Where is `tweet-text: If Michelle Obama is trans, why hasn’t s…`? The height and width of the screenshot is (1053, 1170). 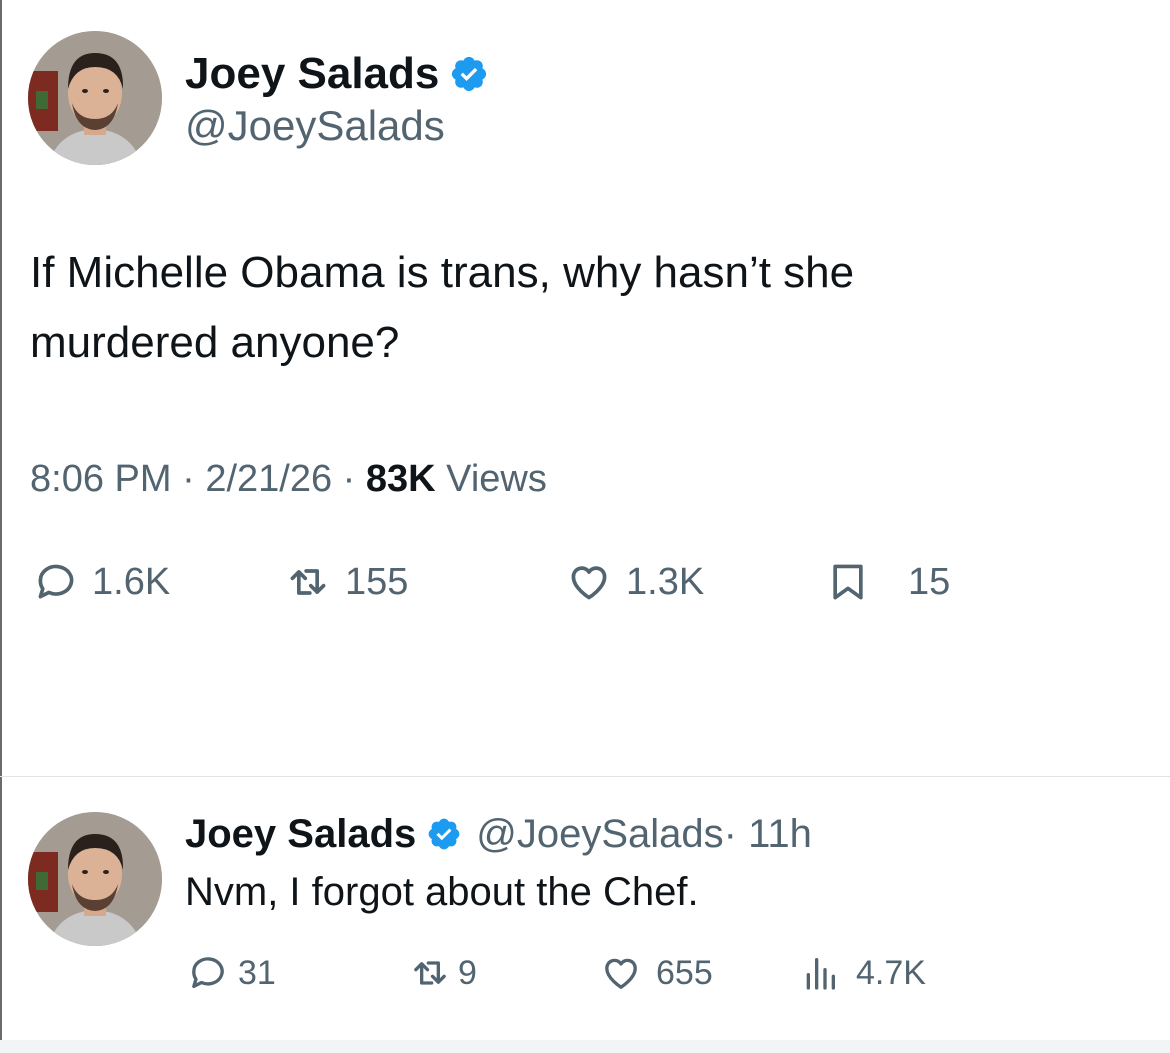 tweet-text: If Michelle Obama is trans, why hasn’t s… is located at coordinates (442, 308).